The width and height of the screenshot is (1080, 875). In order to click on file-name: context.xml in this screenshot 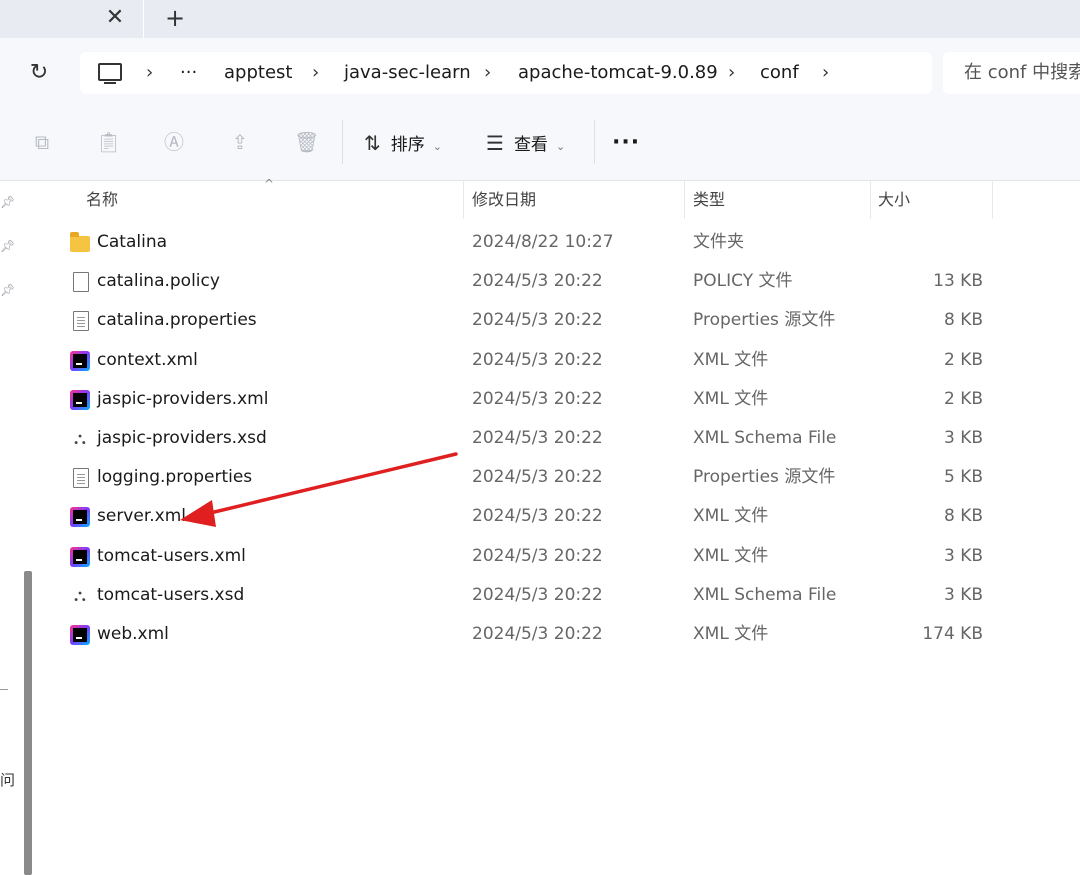, I will do `click(147, 359)`.